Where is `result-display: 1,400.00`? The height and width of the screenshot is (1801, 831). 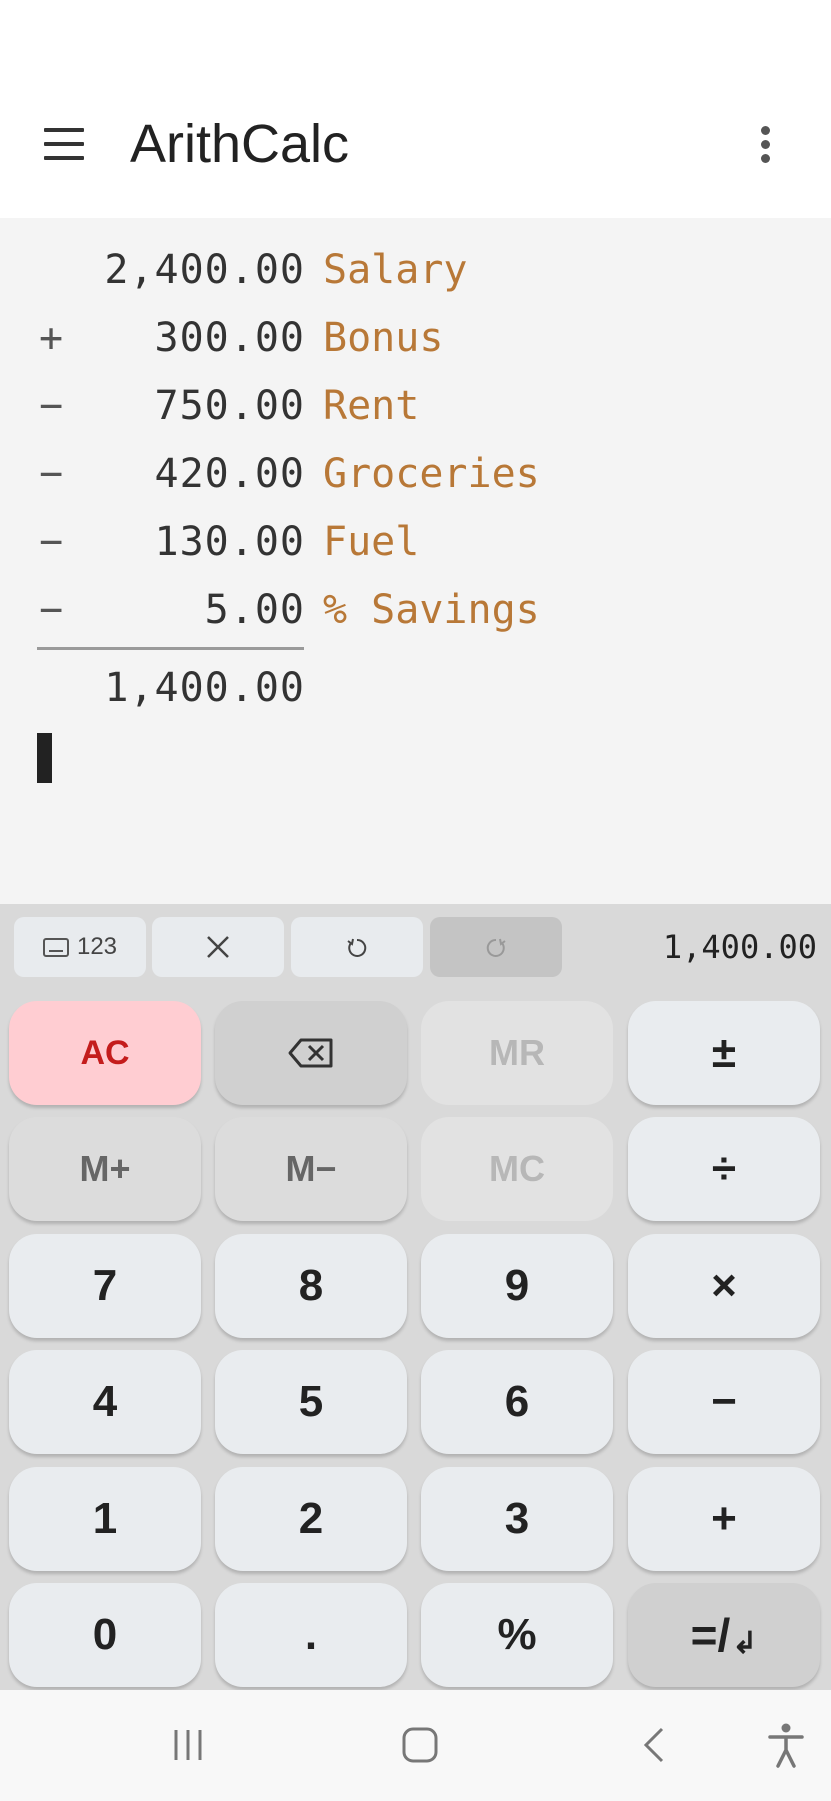
result-display: 1,400.00 is located at coordinates (739, 947).